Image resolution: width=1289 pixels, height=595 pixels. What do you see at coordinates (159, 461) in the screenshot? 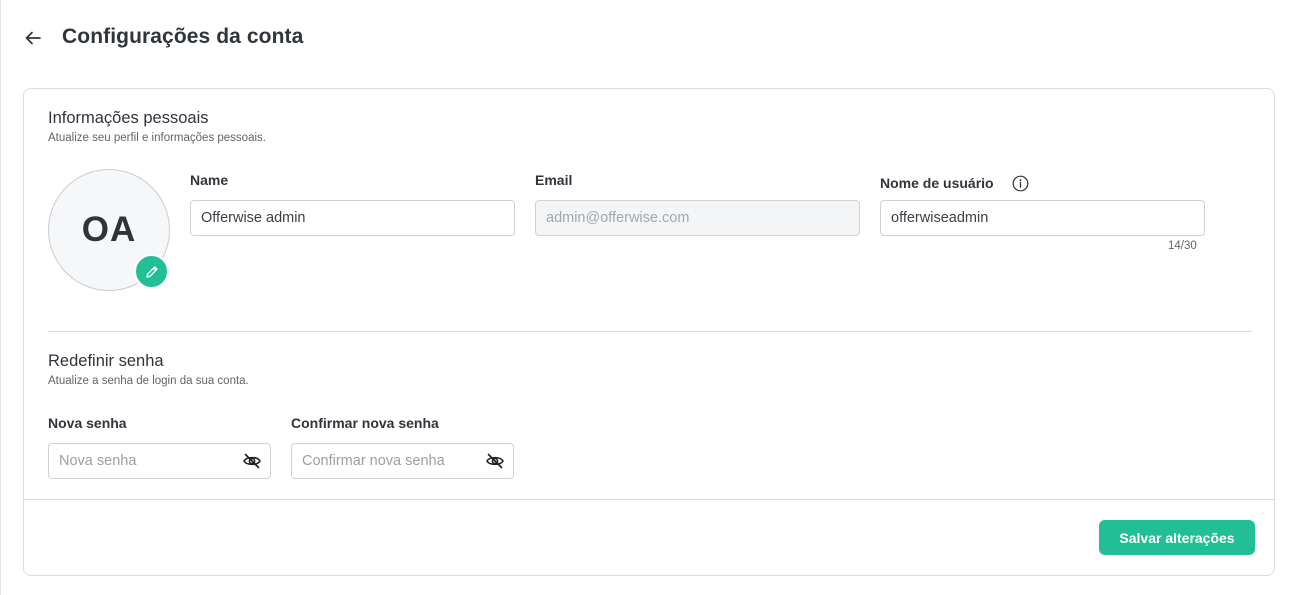
I see `new-password-input` at bounding box center [159, 461].